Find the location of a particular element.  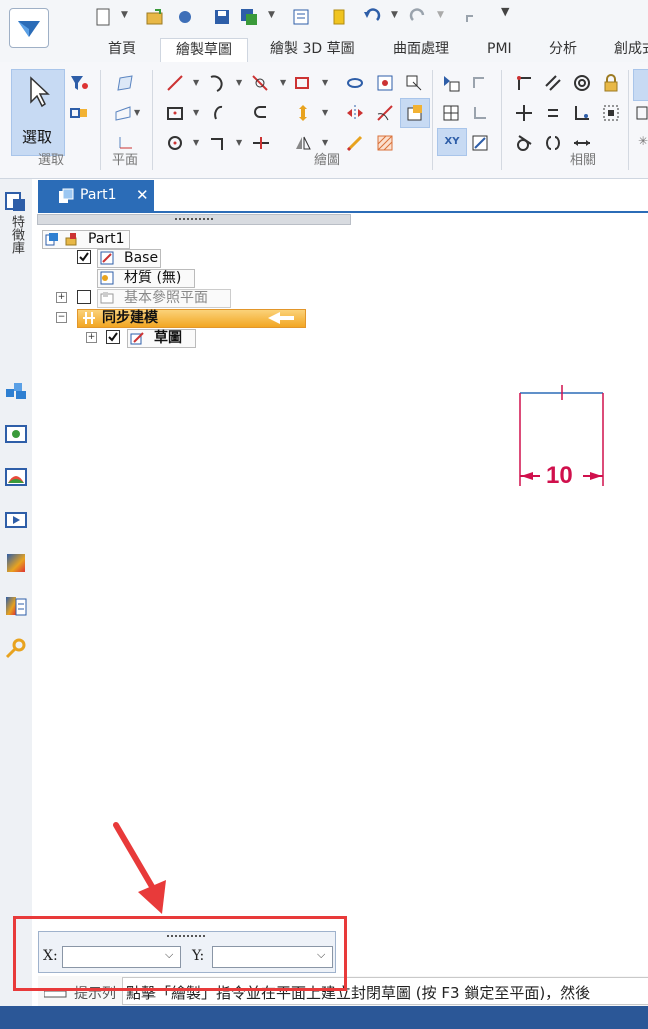

feature-library-icon is located at coordinates (16, 202).